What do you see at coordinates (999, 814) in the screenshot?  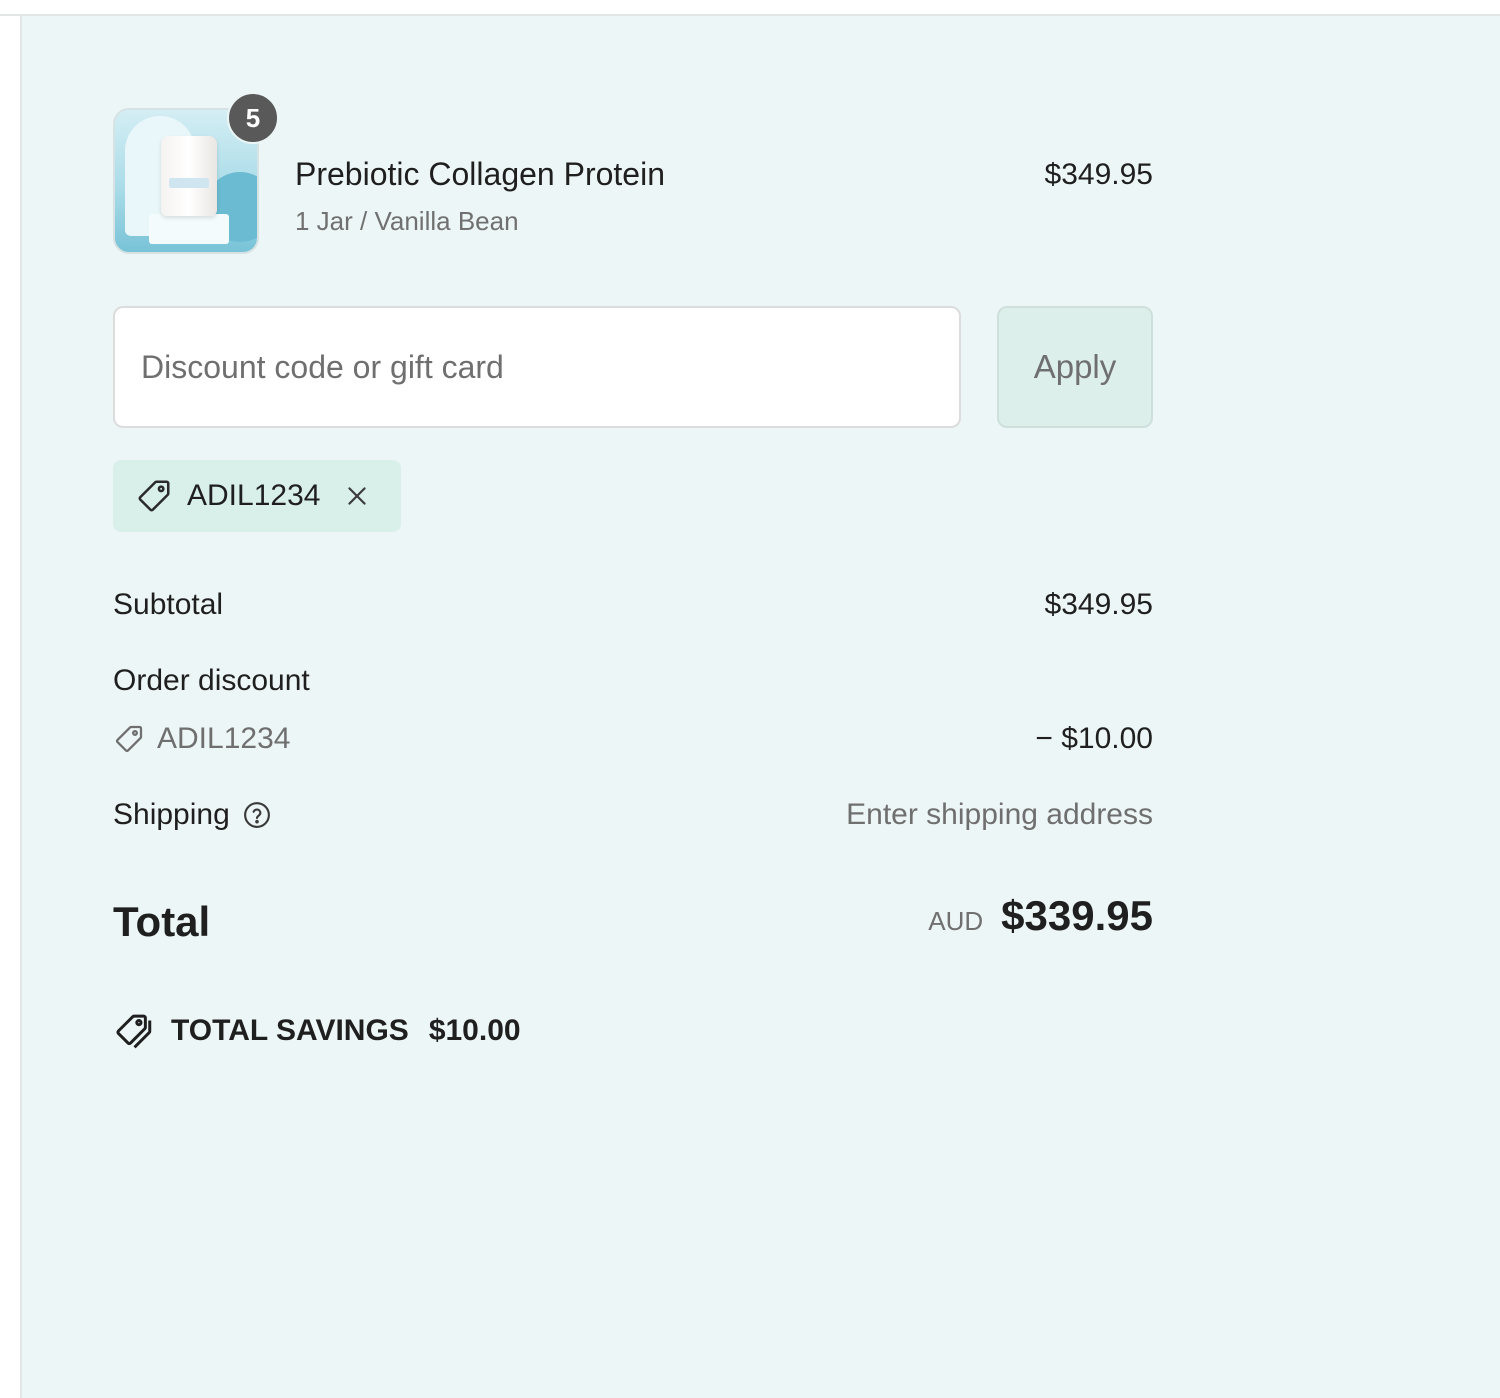 I see `shipping-value: Enter shipping address` at bounding box center [999, 814].